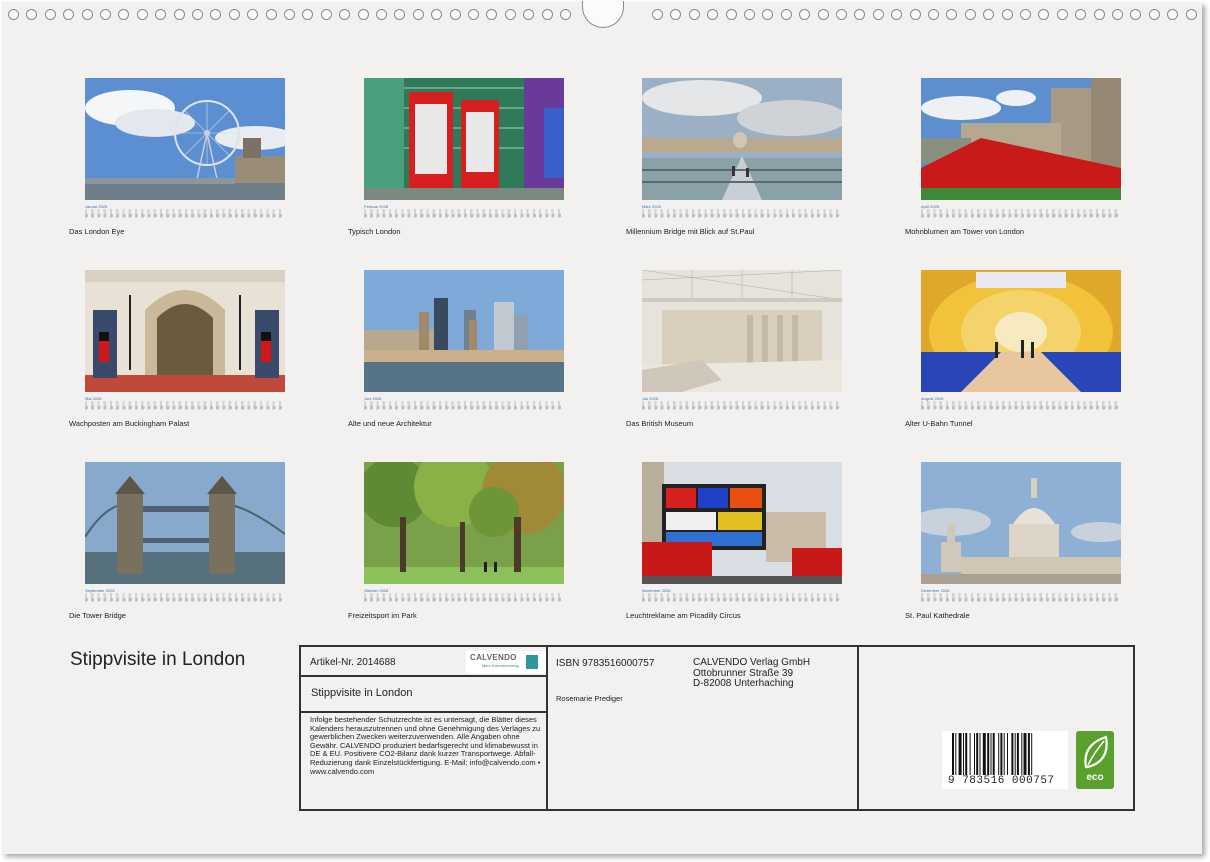 The height and width of the screenshot is (862, 1210). What do you see at coordinates (185, 139) in the screenshot?
I see `london-eye-photo` at bounding box center [185, 139].